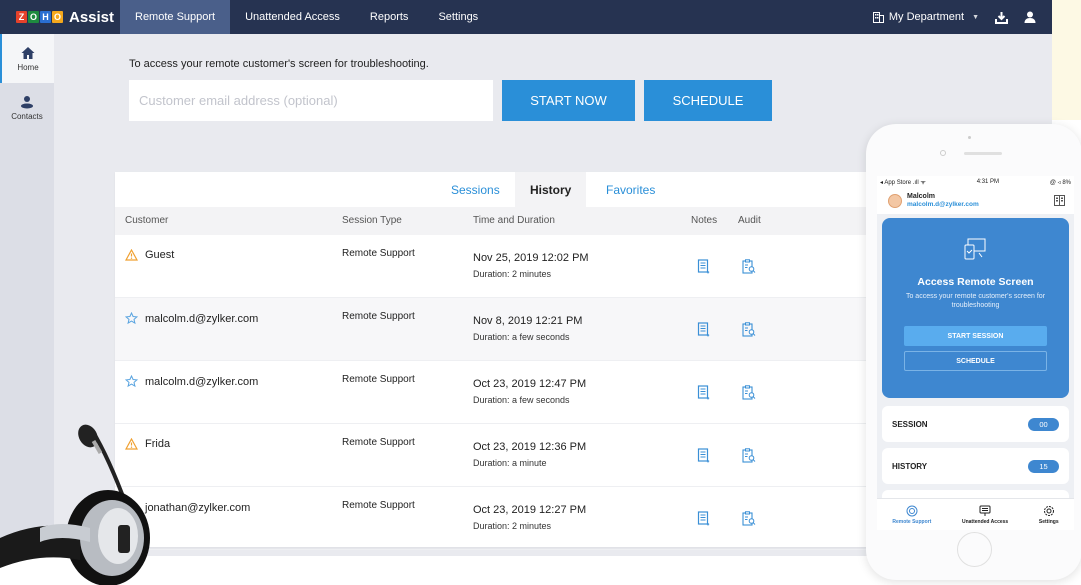 This screenshot has width=1081, height=585. I want to click on phone-sensor, so click(969, 137).